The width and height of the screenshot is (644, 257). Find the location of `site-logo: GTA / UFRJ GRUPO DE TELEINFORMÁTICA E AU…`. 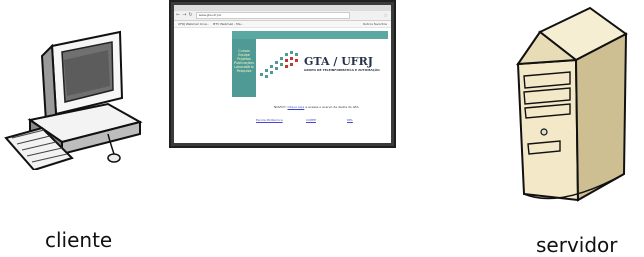

site-logo: GTA / UFRJ GRUPO DE TELEINFORMÁTICA E AU… is located at coordinates (322, 68).